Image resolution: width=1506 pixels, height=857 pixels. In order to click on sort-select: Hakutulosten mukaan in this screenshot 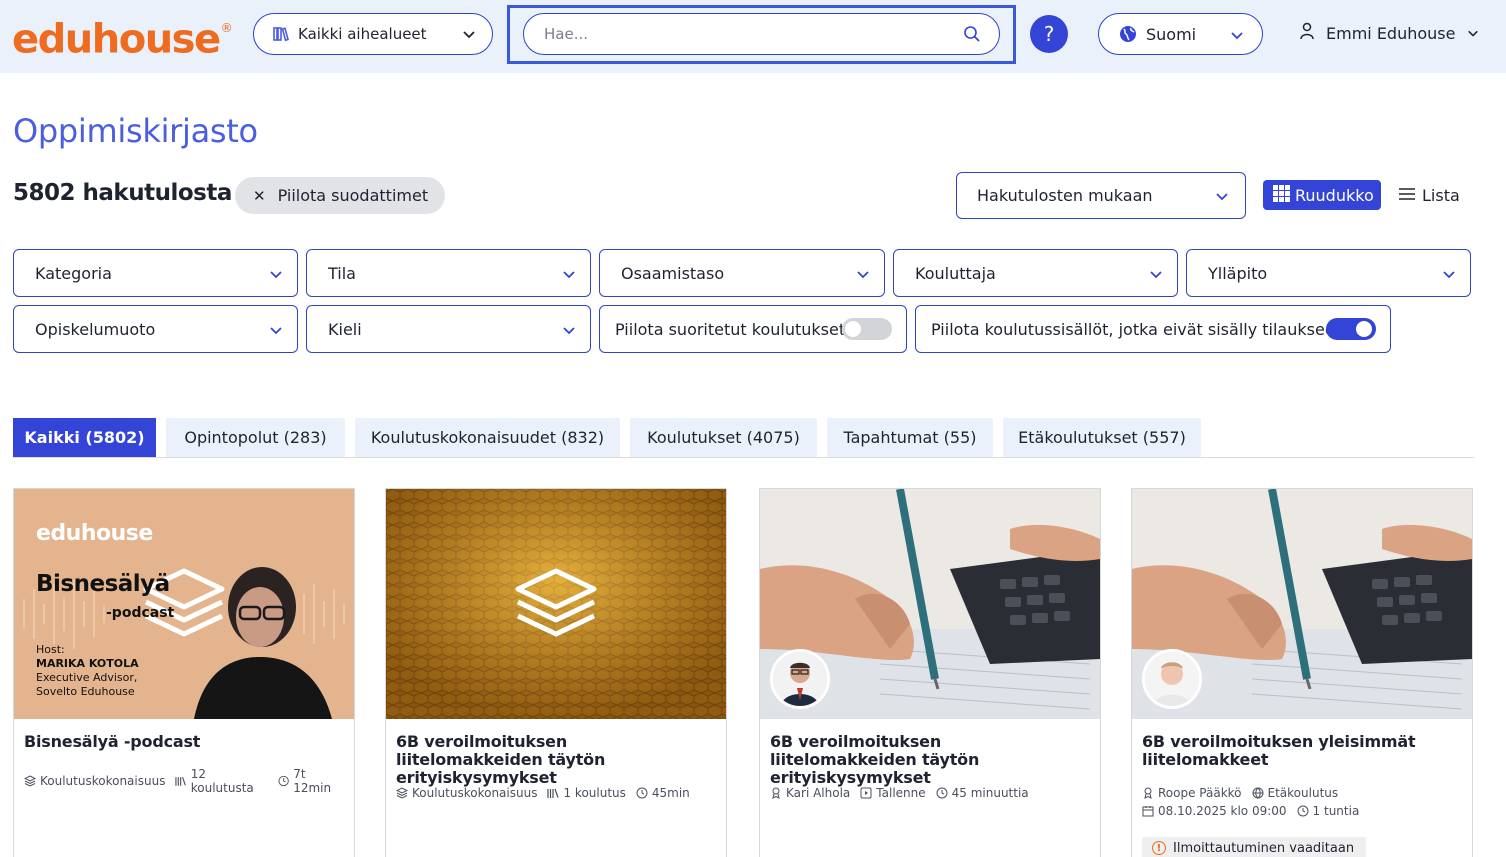, I will do `click(1101, 195)`.